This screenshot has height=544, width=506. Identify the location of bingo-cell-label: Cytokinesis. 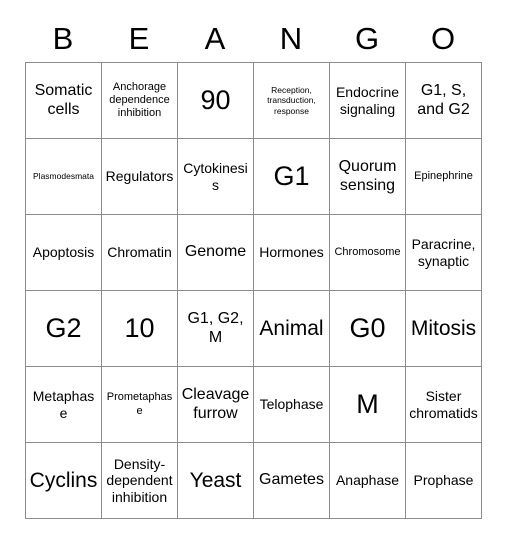
(215, 176).